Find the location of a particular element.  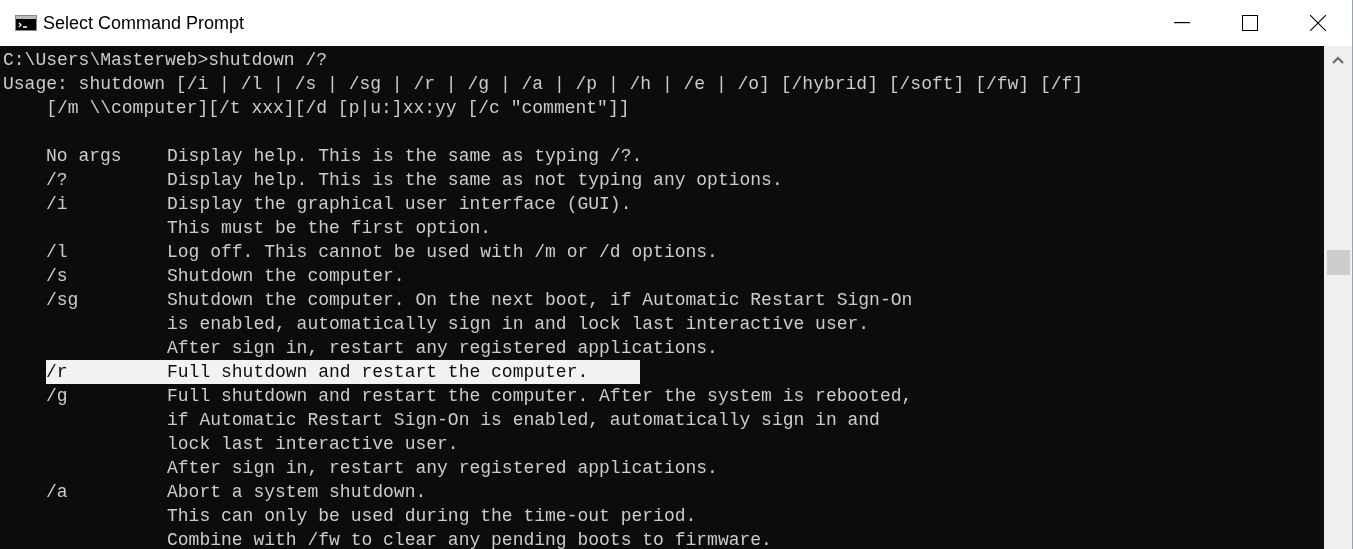

option-description: Log off. This cannot be used with /m or /d options. is located at coordinates (442, 252).